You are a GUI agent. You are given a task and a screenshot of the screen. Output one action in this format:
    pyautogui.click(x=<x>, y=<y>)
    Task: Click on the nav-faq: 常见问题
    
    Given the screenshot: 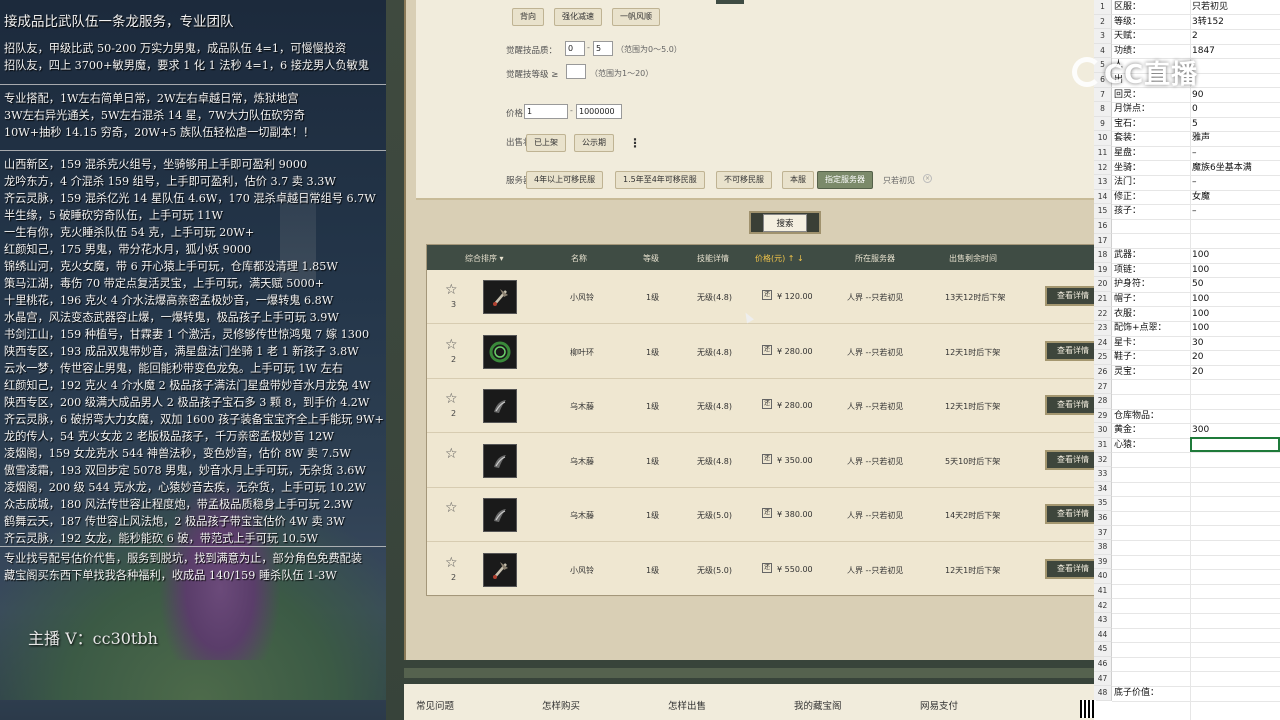 What is the action you would take?
    pyautogui.click(x=435, y=705)
    